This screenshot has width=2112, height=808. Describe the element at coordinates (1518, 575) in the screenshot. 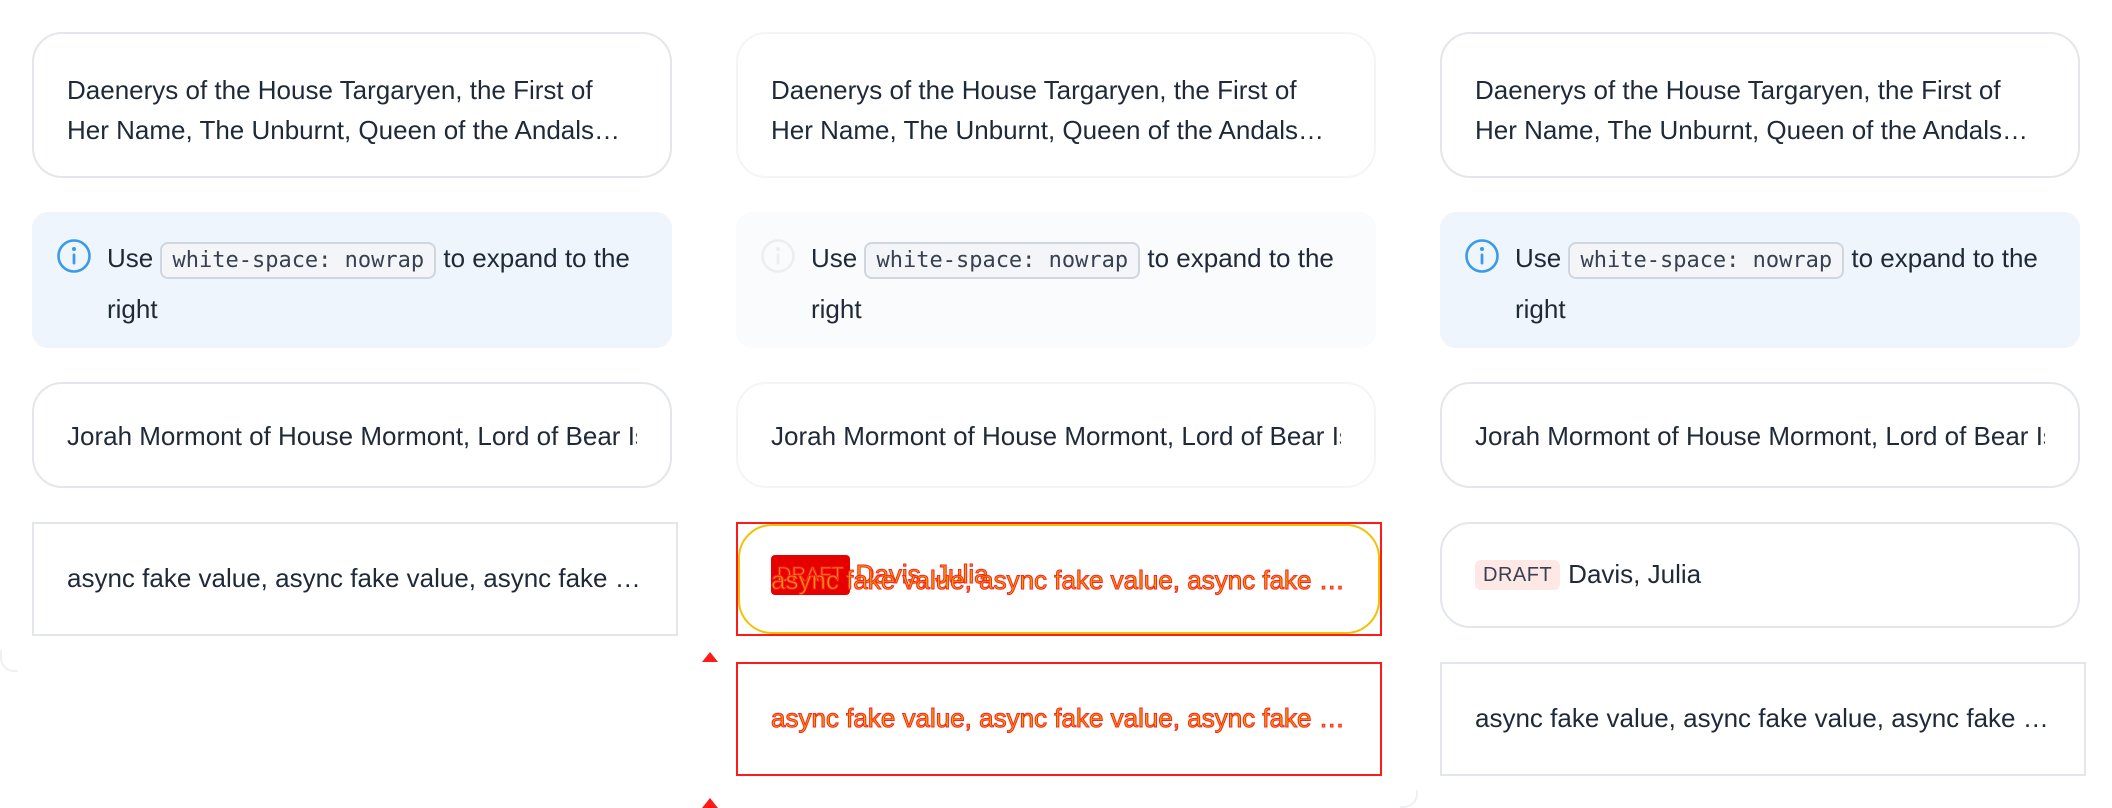

I see `draft-badge: DRAFT` at that location.